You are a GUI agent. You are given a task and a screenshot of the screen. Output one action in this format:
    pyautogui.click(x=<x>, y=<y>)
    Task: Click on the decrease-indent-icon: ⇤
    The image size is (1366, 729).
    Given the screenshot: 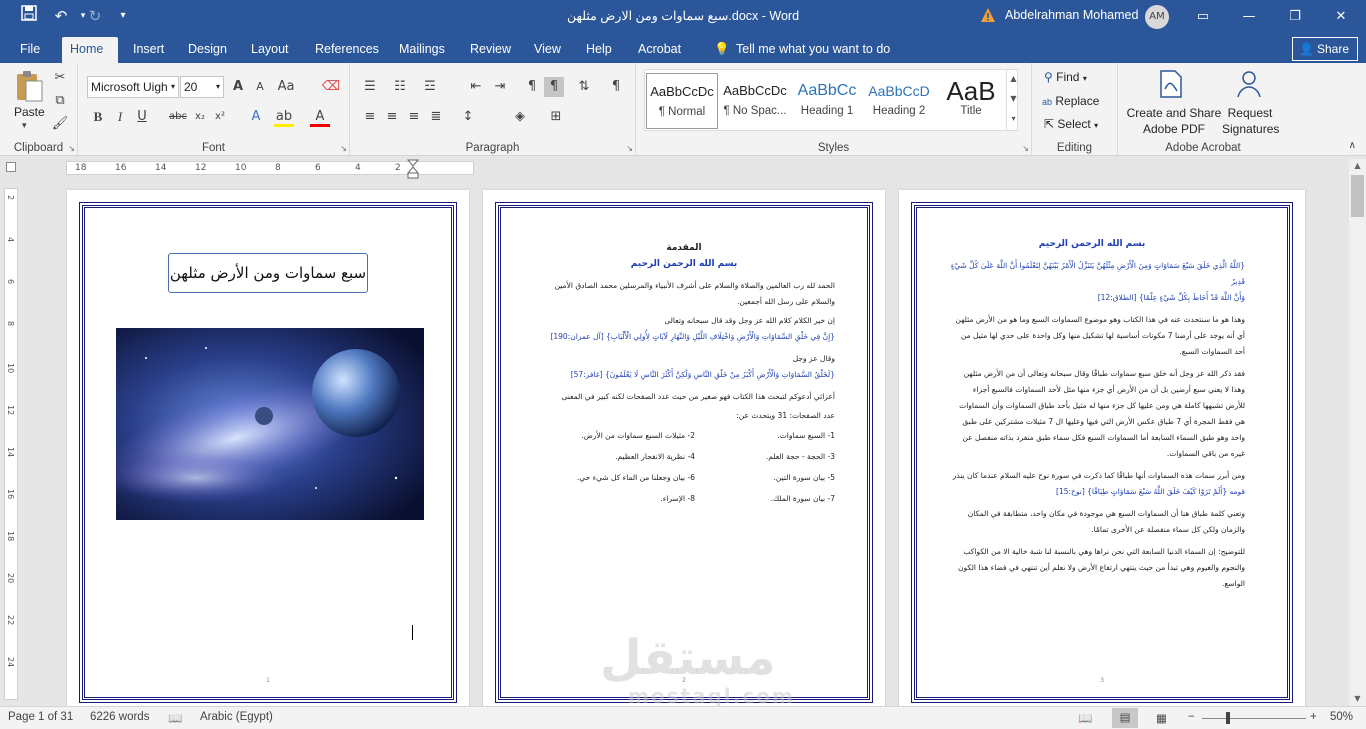 What is the action you would take?
    pyautogui.click(x=476, y=87)
    